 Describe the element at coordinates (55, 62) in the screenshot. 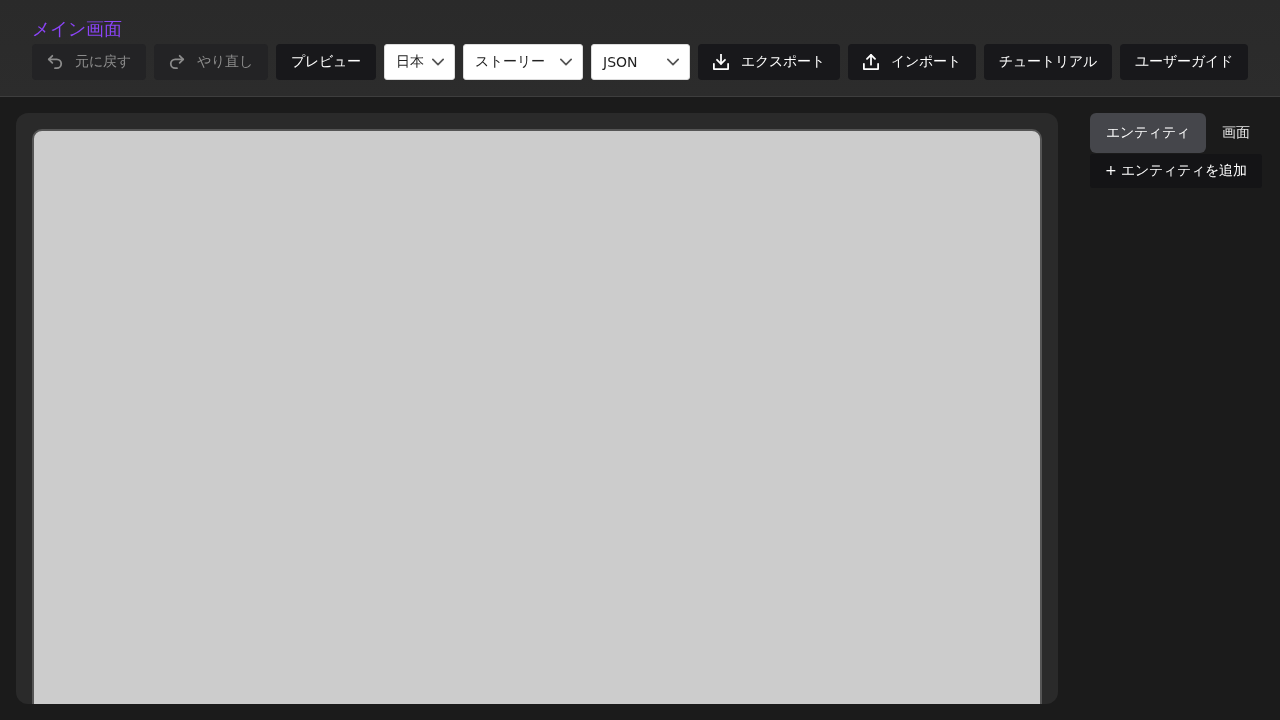

I see `undo-icon` at that location.